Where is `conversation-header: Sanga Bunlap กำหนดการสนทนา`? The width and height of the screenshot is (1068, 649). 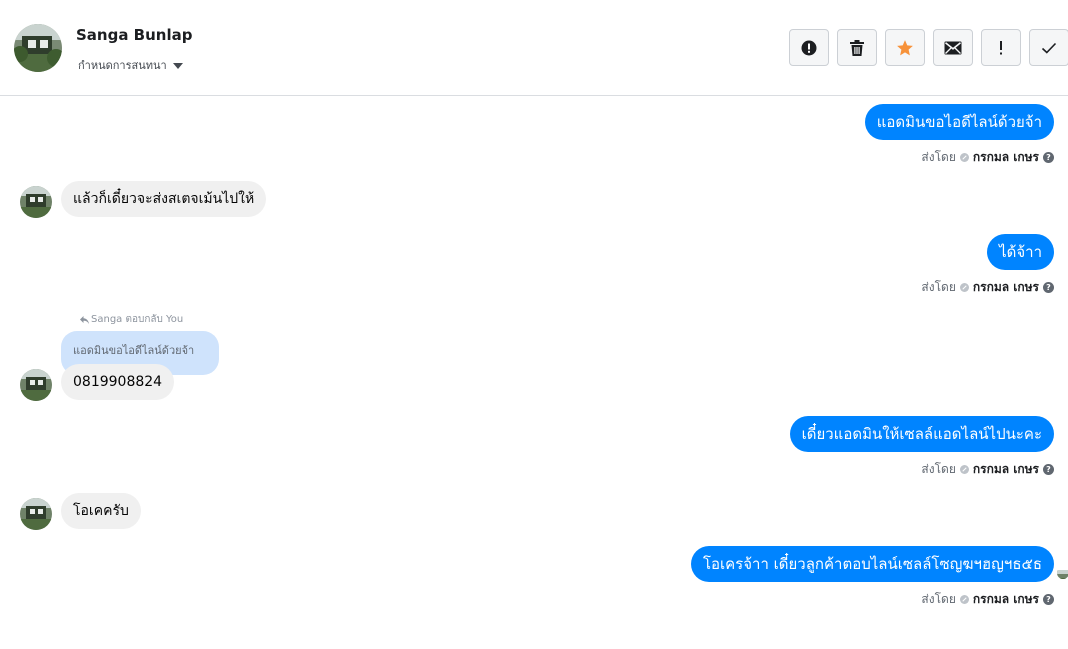
conversation-header: Sanga Bunlap กำหนดการสนทนา is located at coordinates (534, 48).